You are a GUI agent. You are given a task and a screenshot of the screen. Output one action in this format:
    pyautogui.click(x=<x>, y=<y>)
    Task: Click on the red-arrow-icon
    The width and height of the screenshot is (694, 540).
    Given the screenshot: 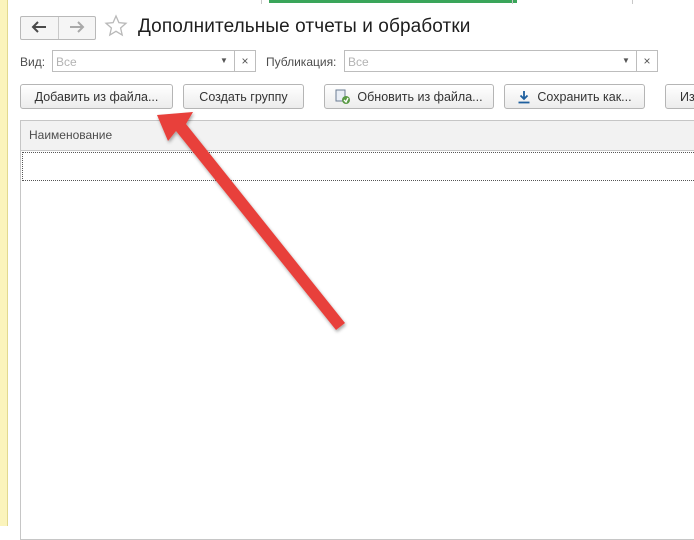 What is the action you would take?
    pyautogui.click(x=251, y=221)
    